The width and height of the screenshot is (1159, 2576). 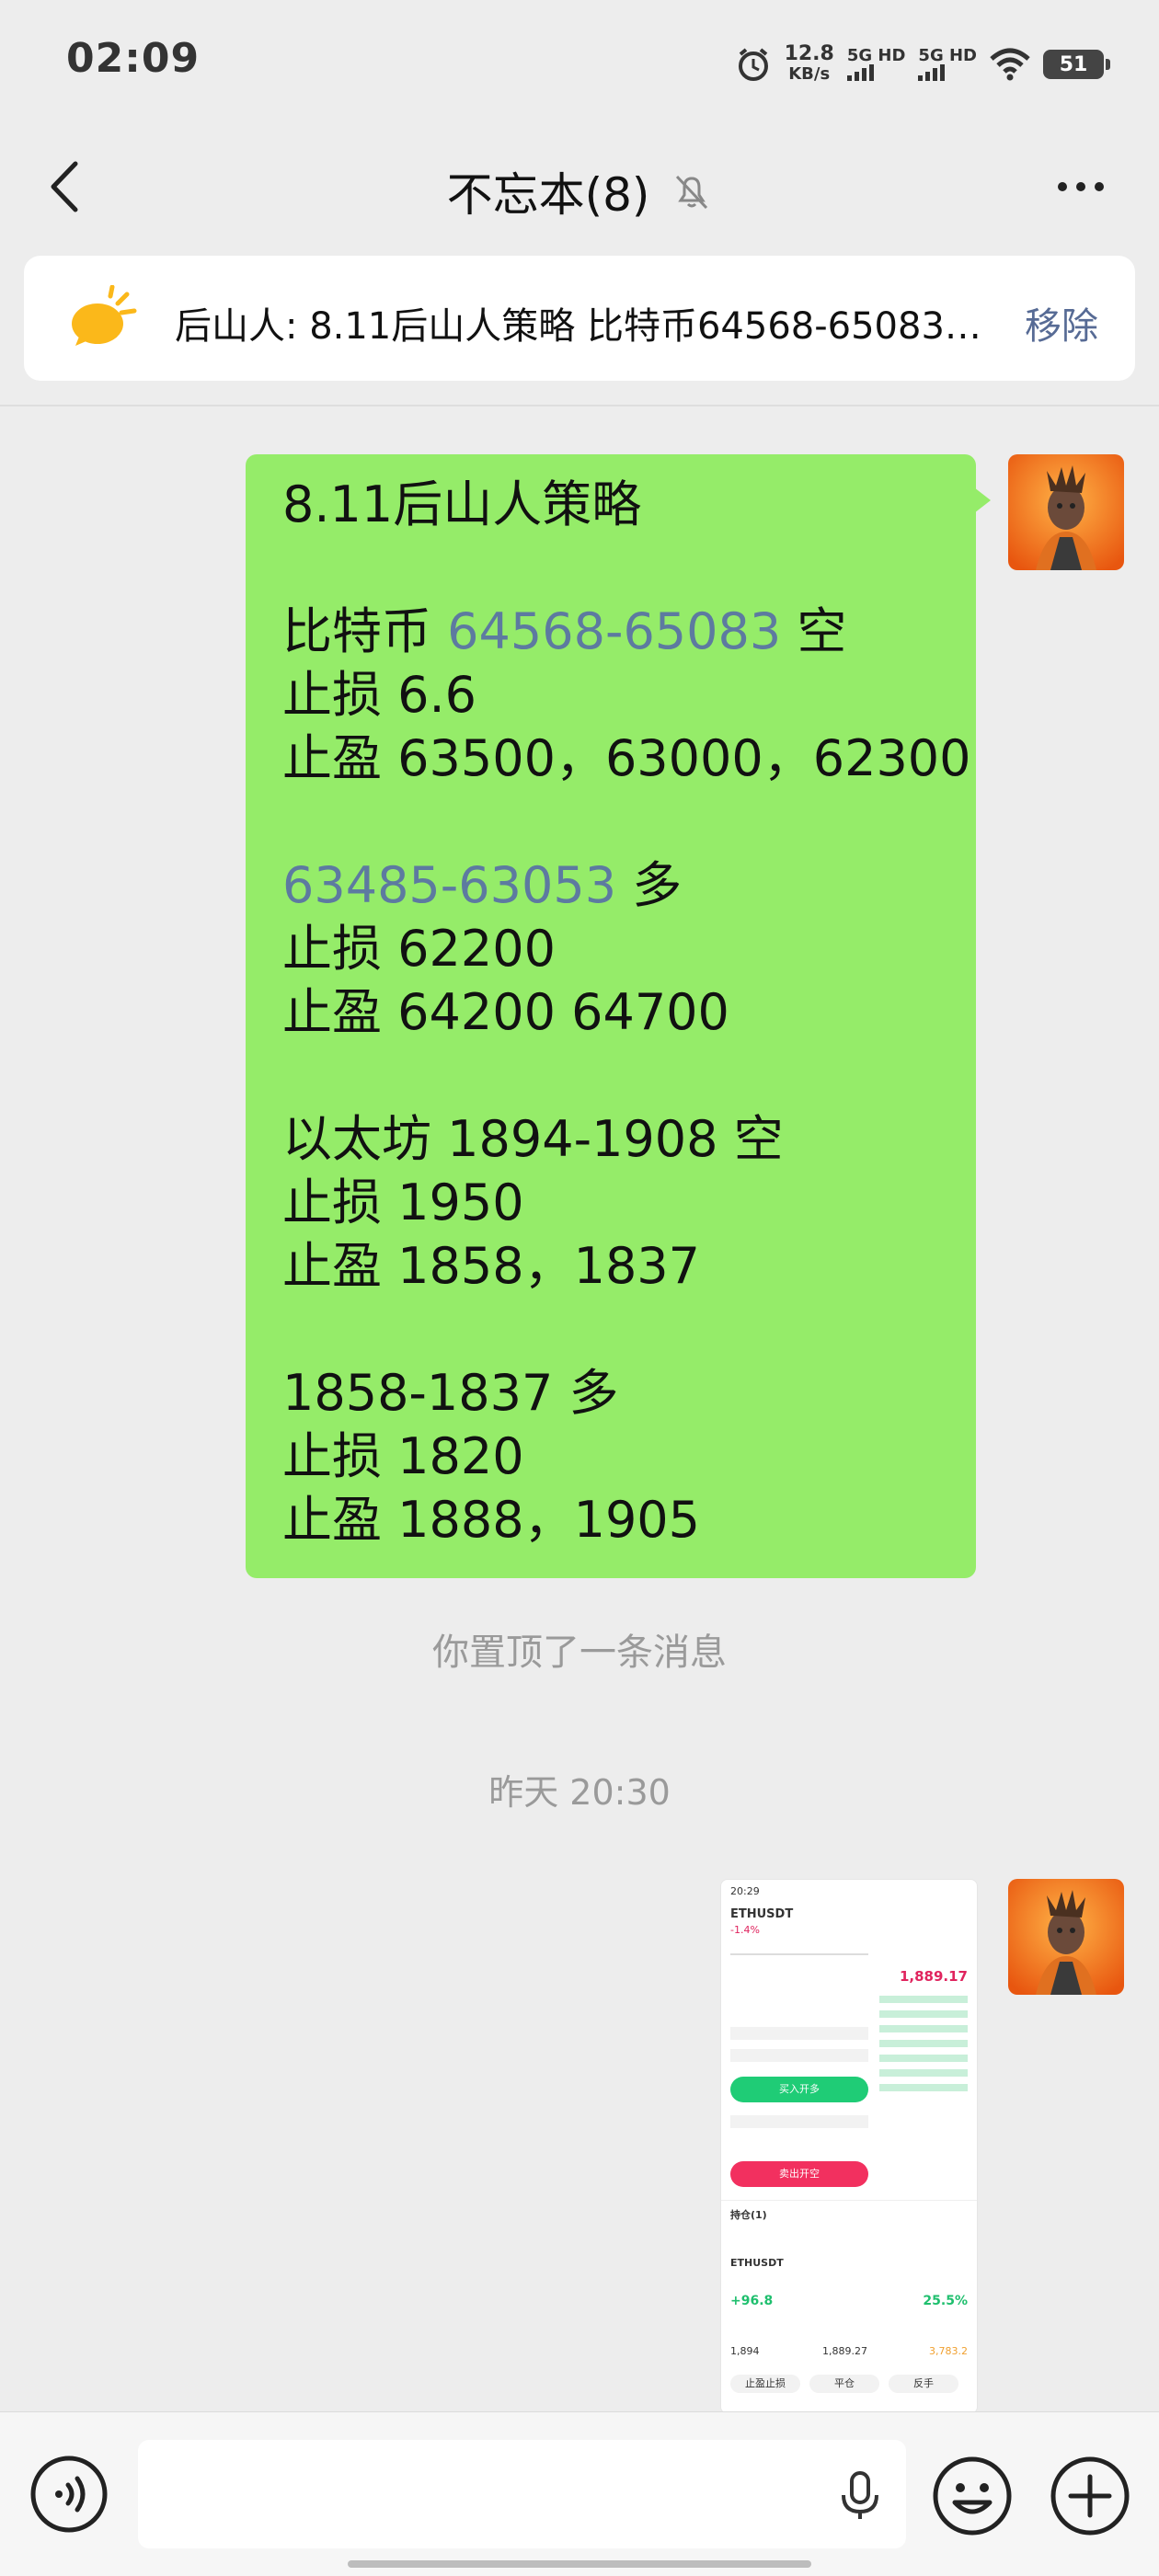 What do you see at coordinates (692, 193) in the screenshot?
I see `mute-bell-icon` at bounding box center [692, 193].